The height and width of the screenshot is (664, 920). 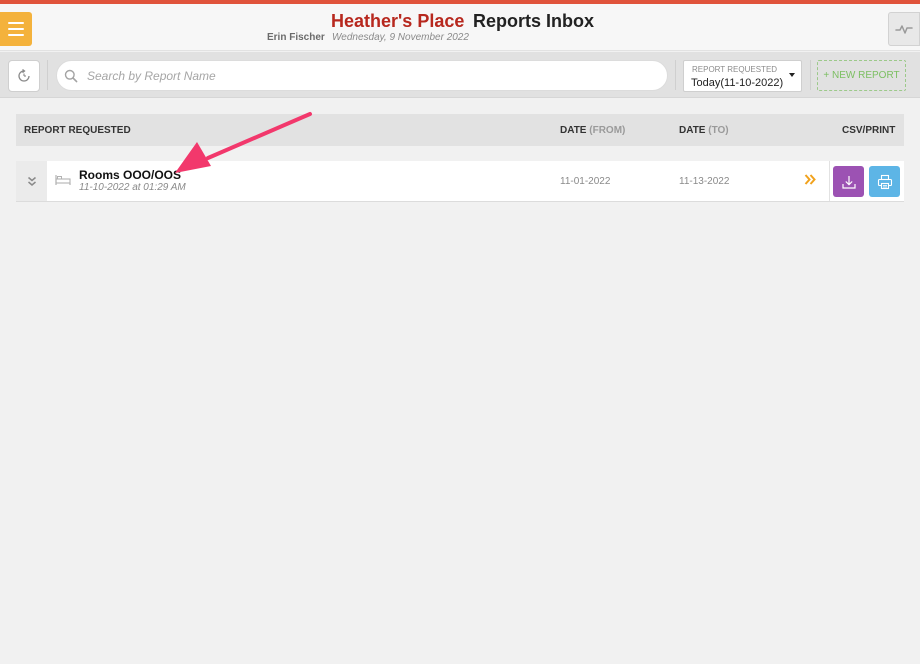 I want to click on refresh-button, so click(x=24, y=76).